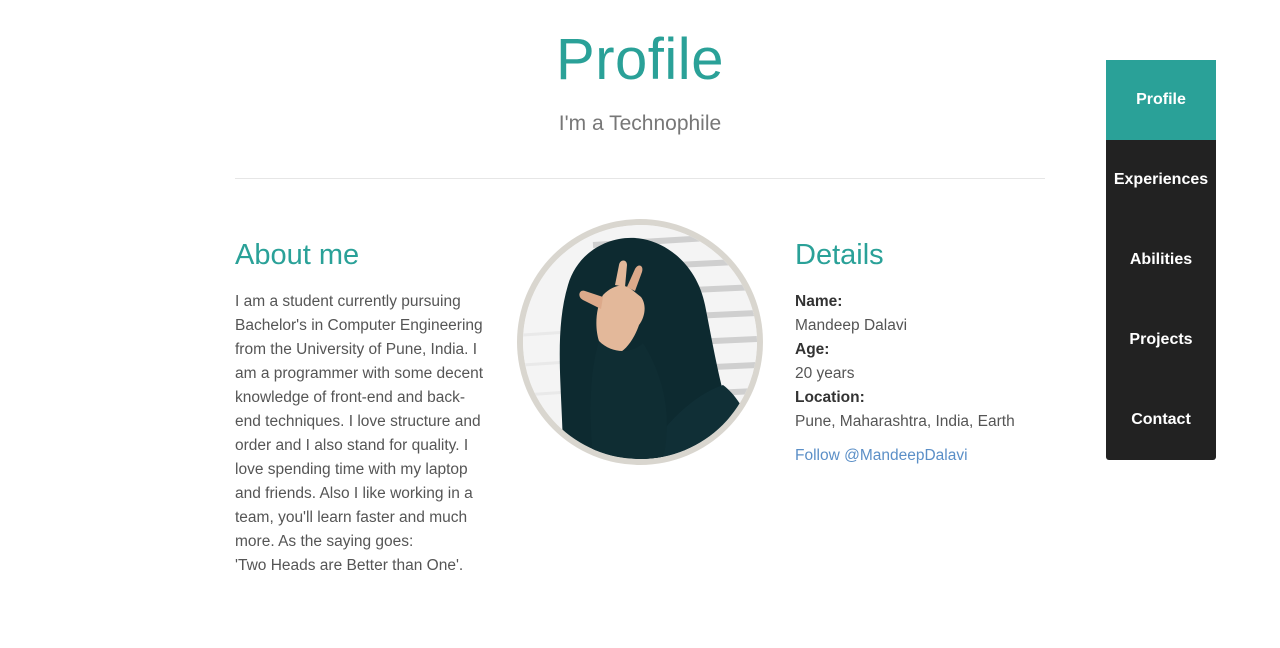 This screenshot has height=648, width=1280. Describe the element at coordinates (297, 255) in the screenshot. I see `about-heading: About me` at that location.